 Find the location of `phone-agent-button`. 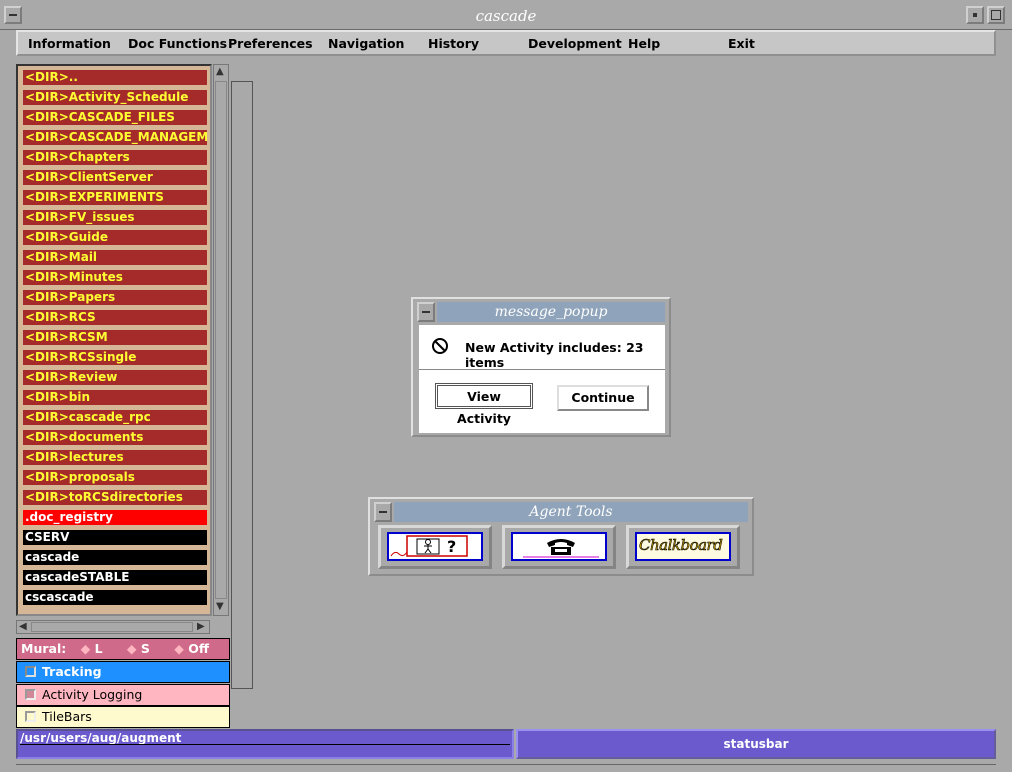

phone-agent-button is located at coordinates (559, 547).